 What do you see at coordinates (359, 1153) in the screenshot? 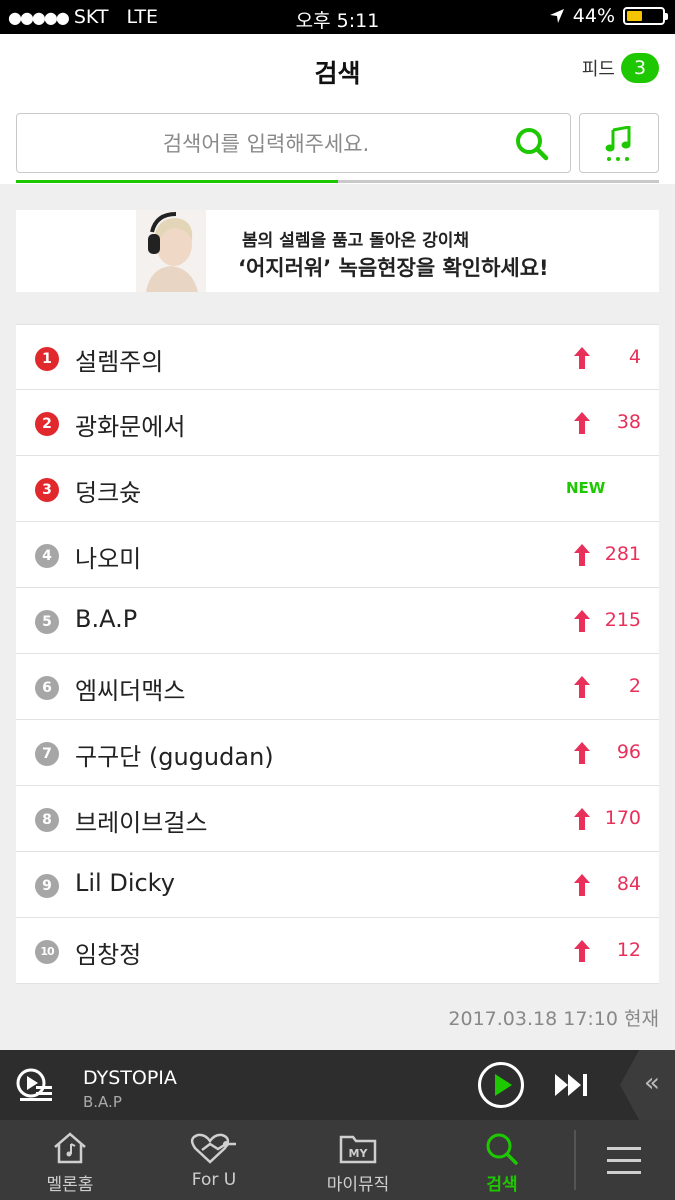
I see `svg-text: MY` at bounding box center [359, 1153].